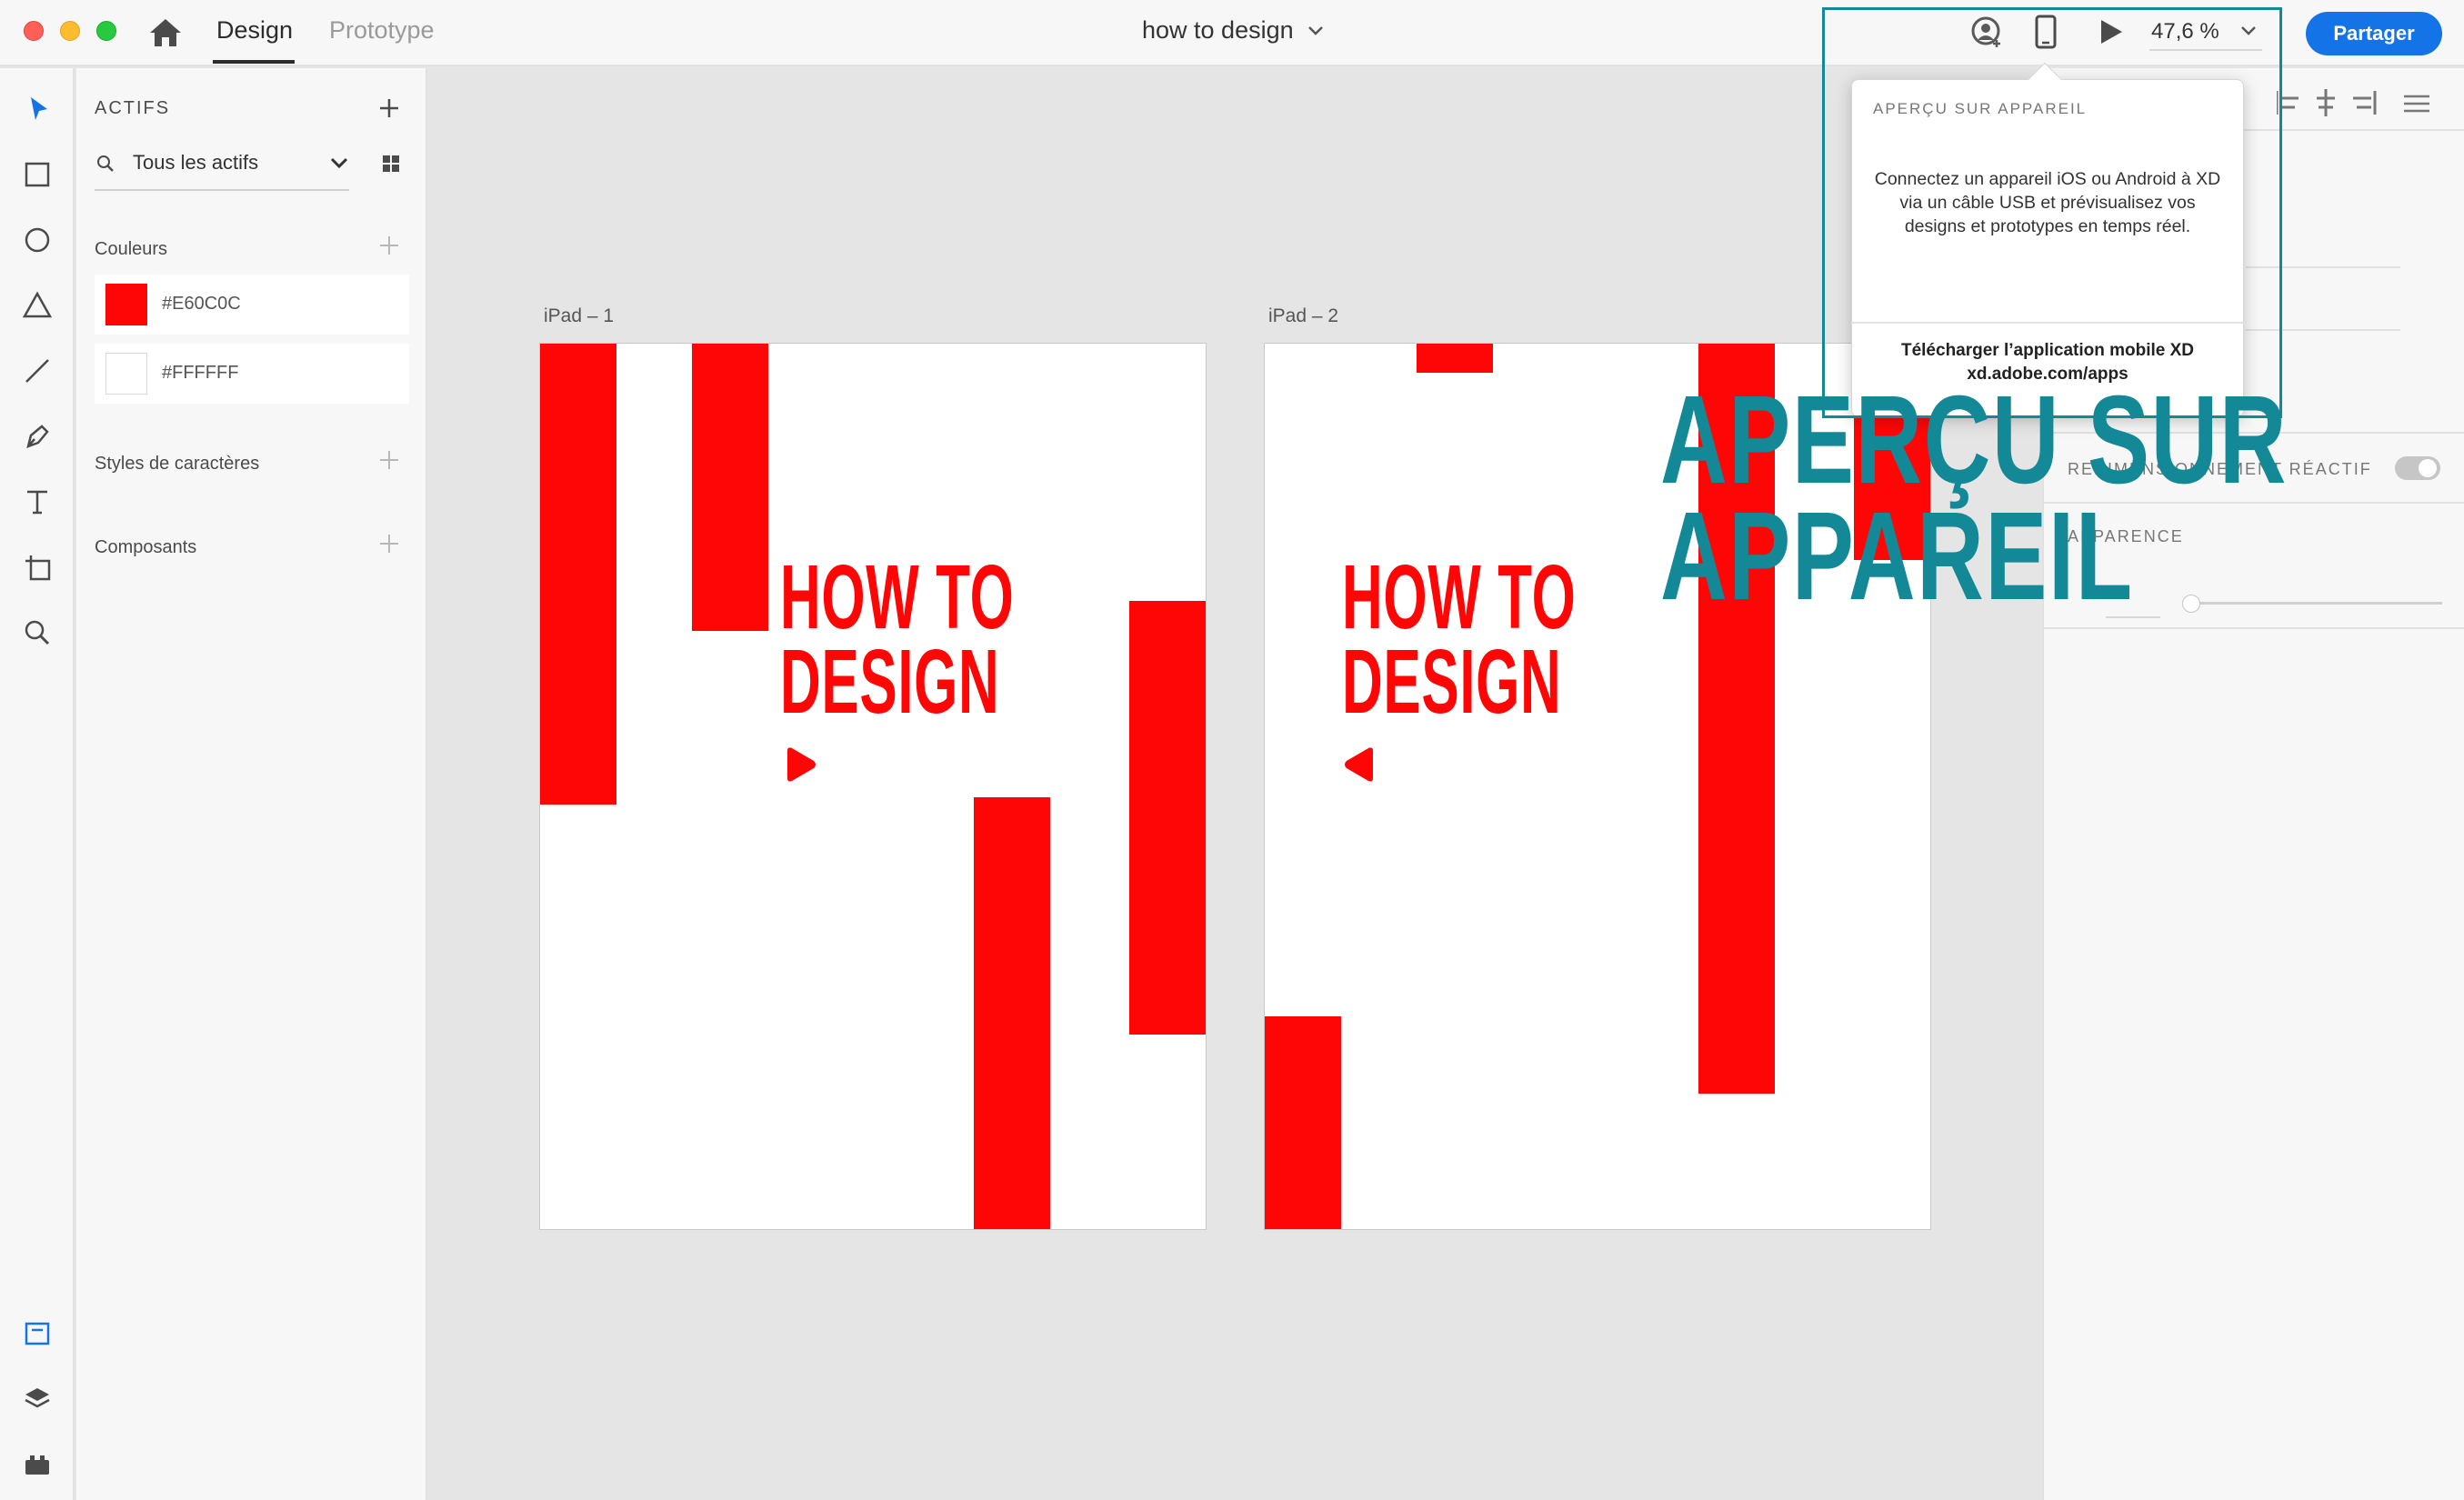 Image resolution: width=2464 pixels, height=1500 pixels. What do you see at coordinates (106, 164) in the screenshot?
I see `search-icon` at bounding box center [106, 164].